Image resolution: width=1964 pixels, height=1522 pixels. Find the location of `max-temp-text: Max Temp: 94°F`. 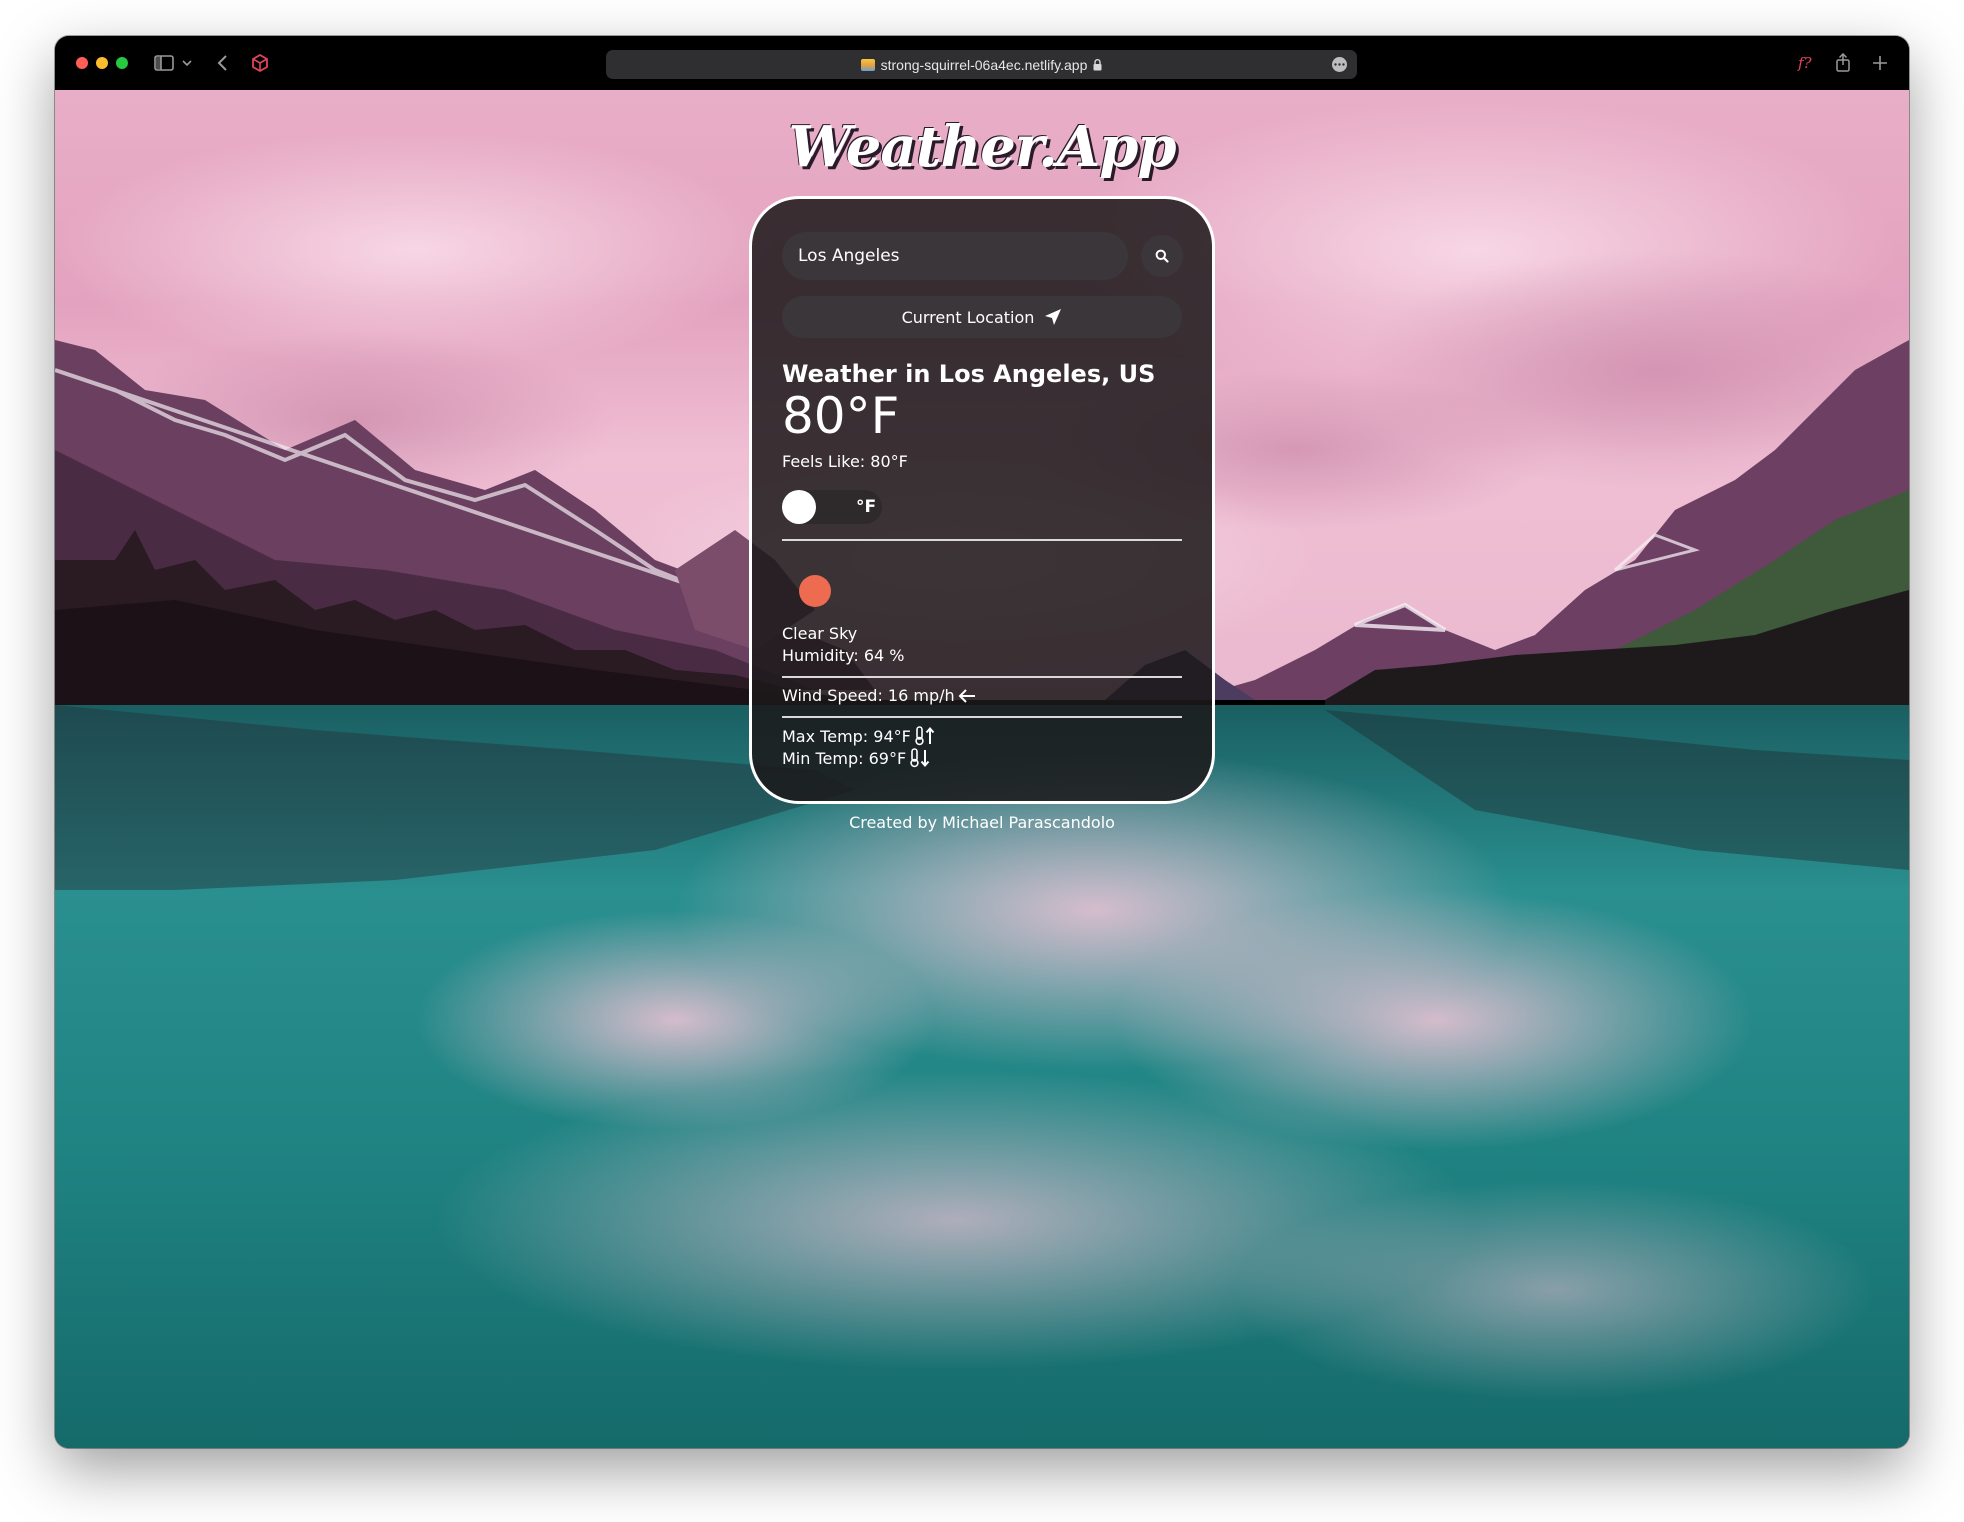

max-temp-text: Max Temp: 94°F is located at coordinates (846, 736).